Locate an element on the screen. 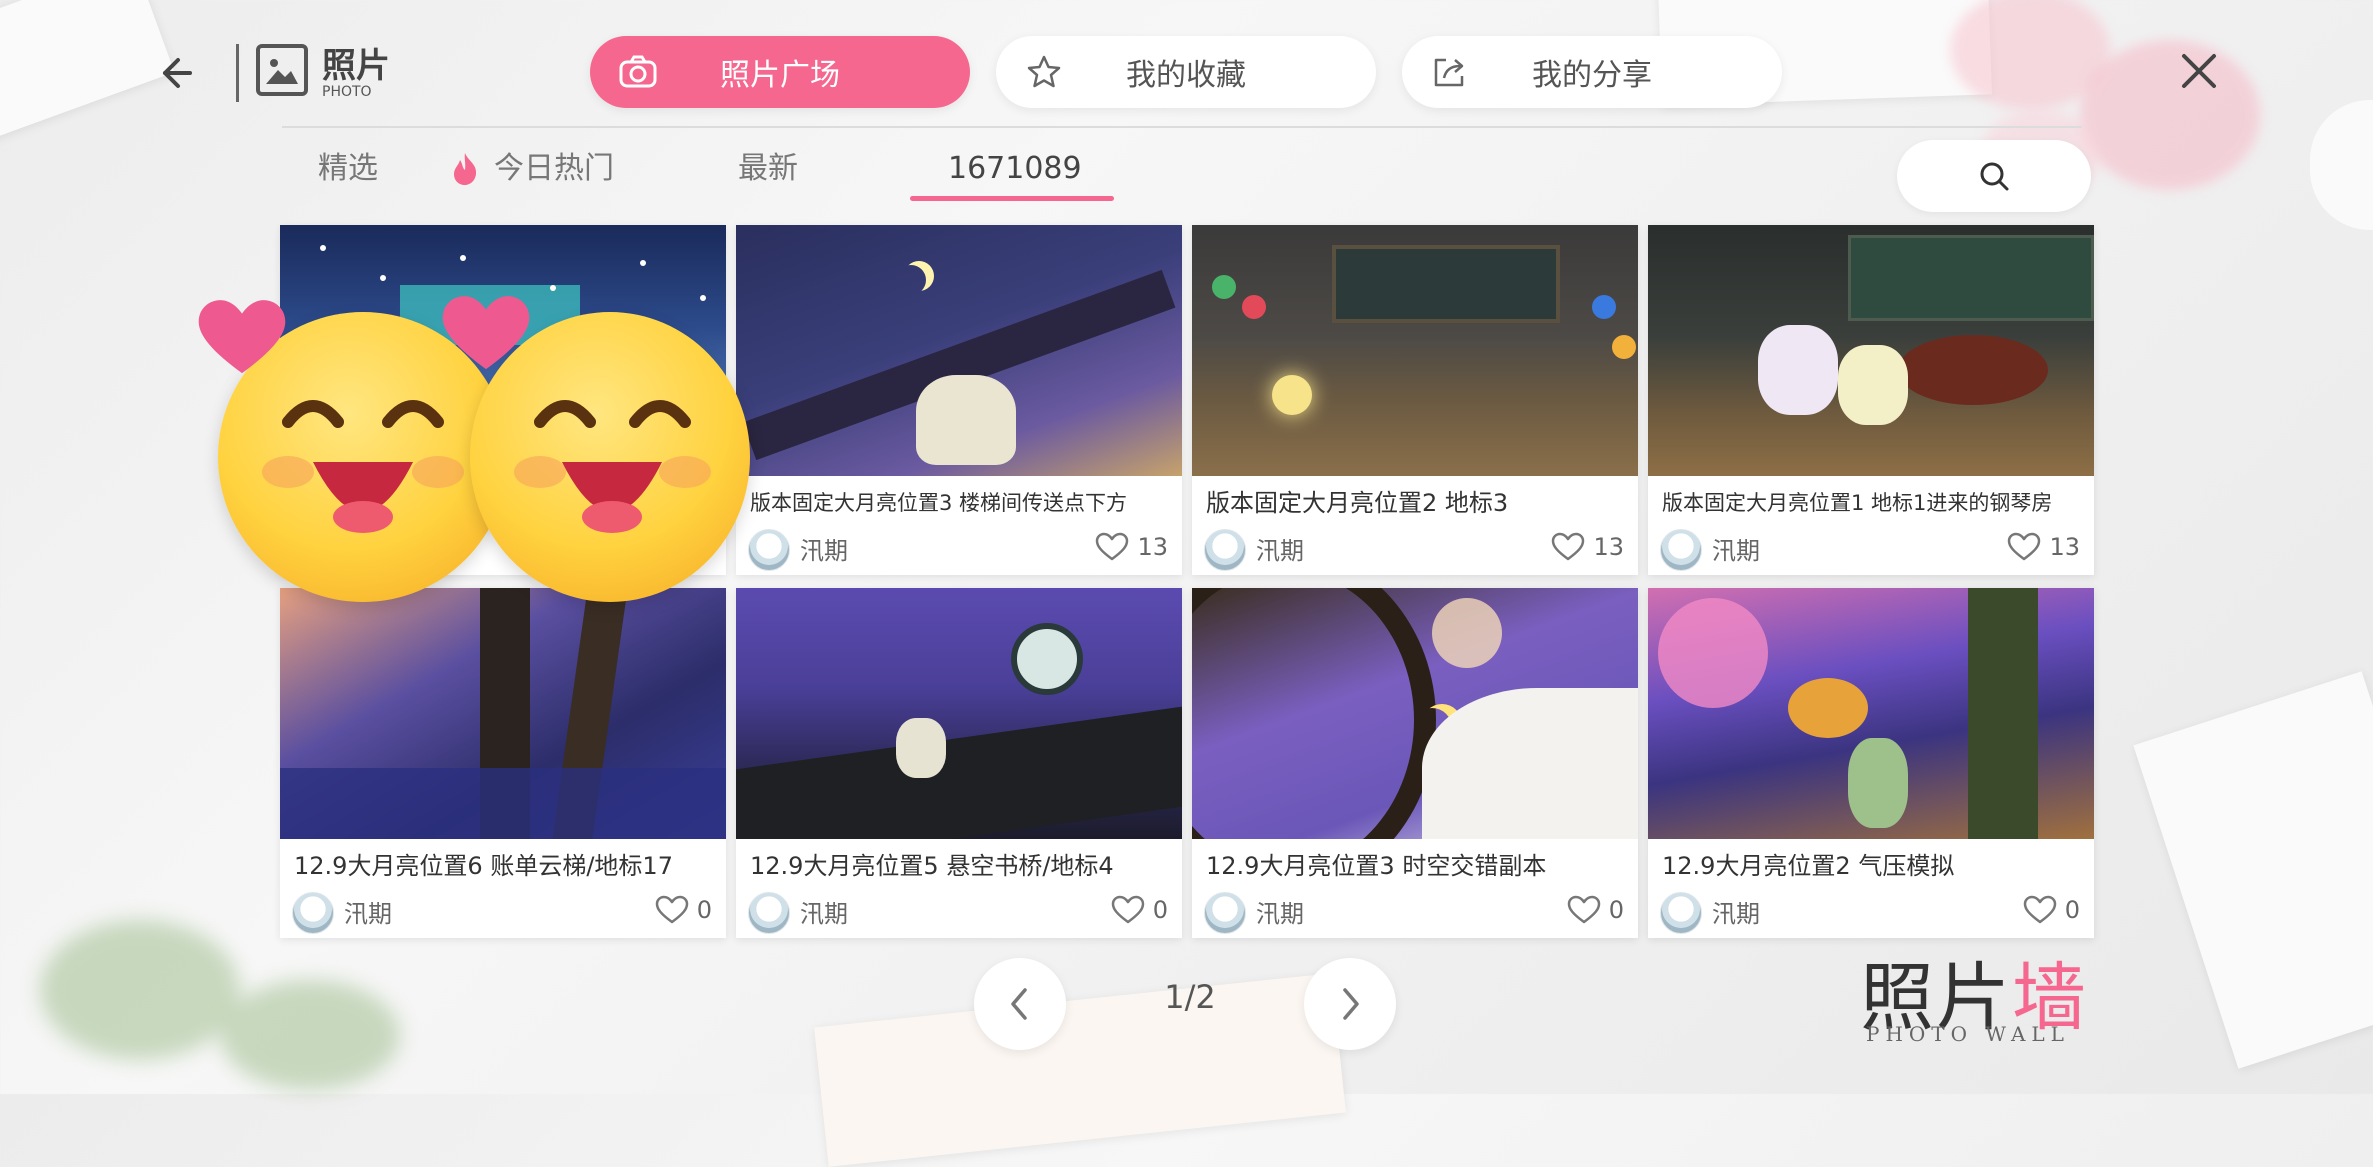 This screenshot has height=1167, width=2373. page-indicator: 1/2 is located at coordinates (1190, 997).